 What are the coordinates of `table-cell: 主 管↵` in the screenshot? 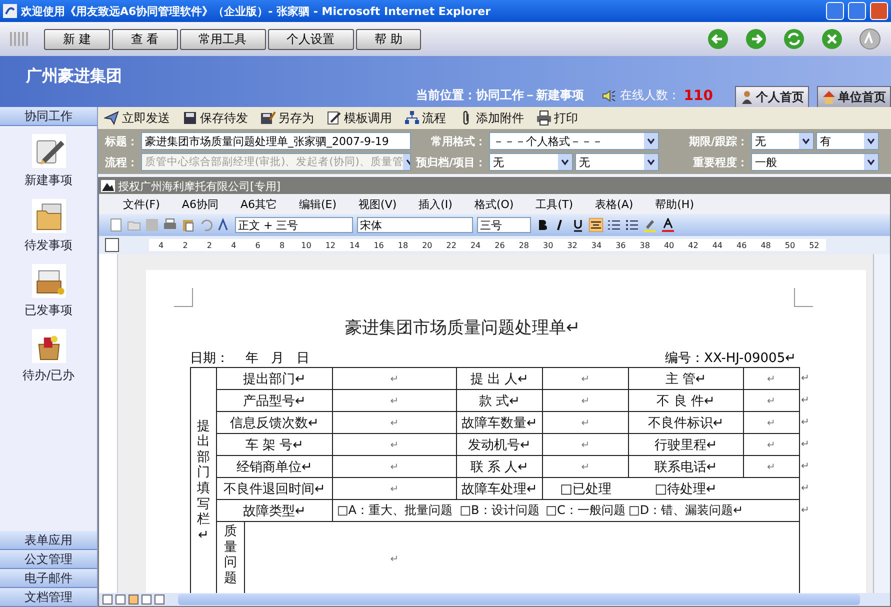 It's located at (686, 379).